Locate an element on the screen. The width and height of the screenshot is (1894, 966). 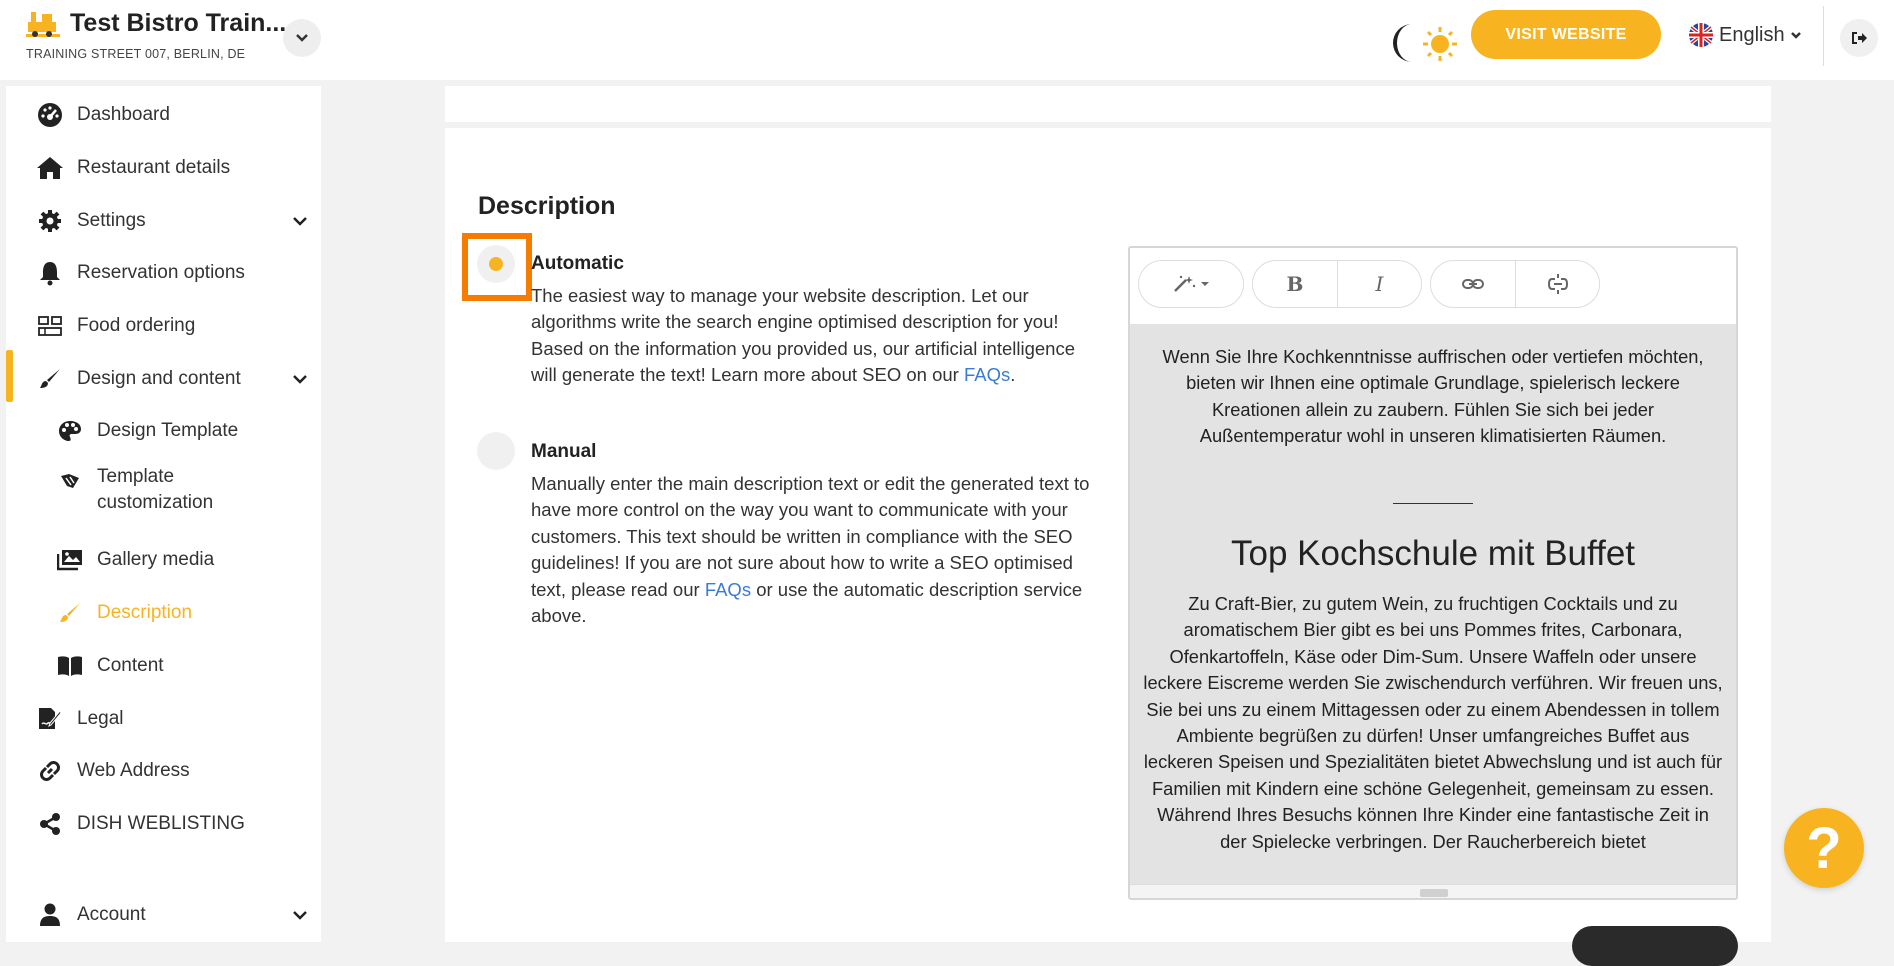
toolbar-group-link is located at coordinates (1515, 284).